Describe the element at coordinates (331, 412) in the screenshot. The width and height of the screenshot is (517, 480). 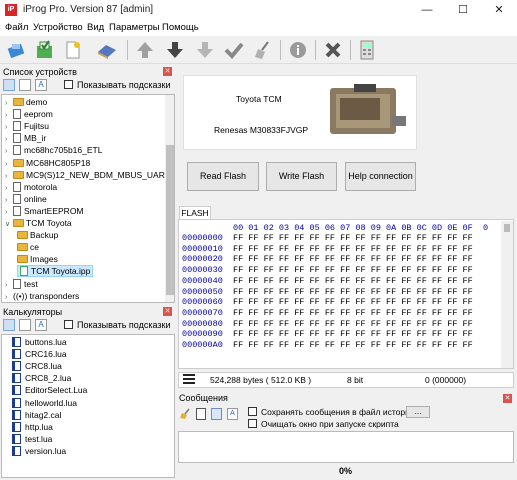
I see `save-history-option: Сохранять сообщения в файл истории` at that location.